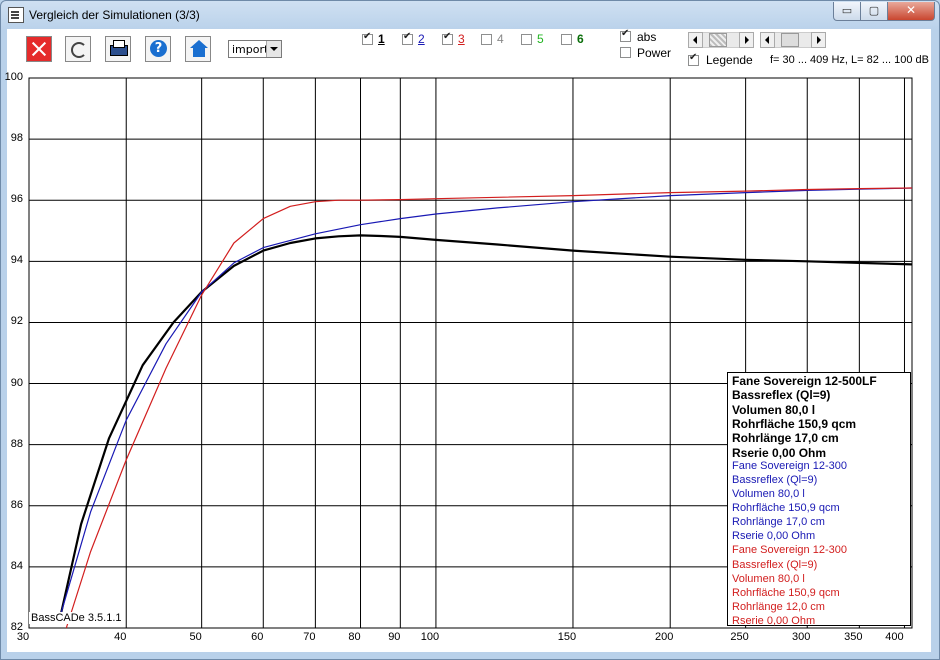 Image resolution: width=940 pixels, height=660 pixels. Describe the element at coordinates (778, 606) in the screenshot. I see `legend-line: Rohrlänge 12,0 cm` at that location.